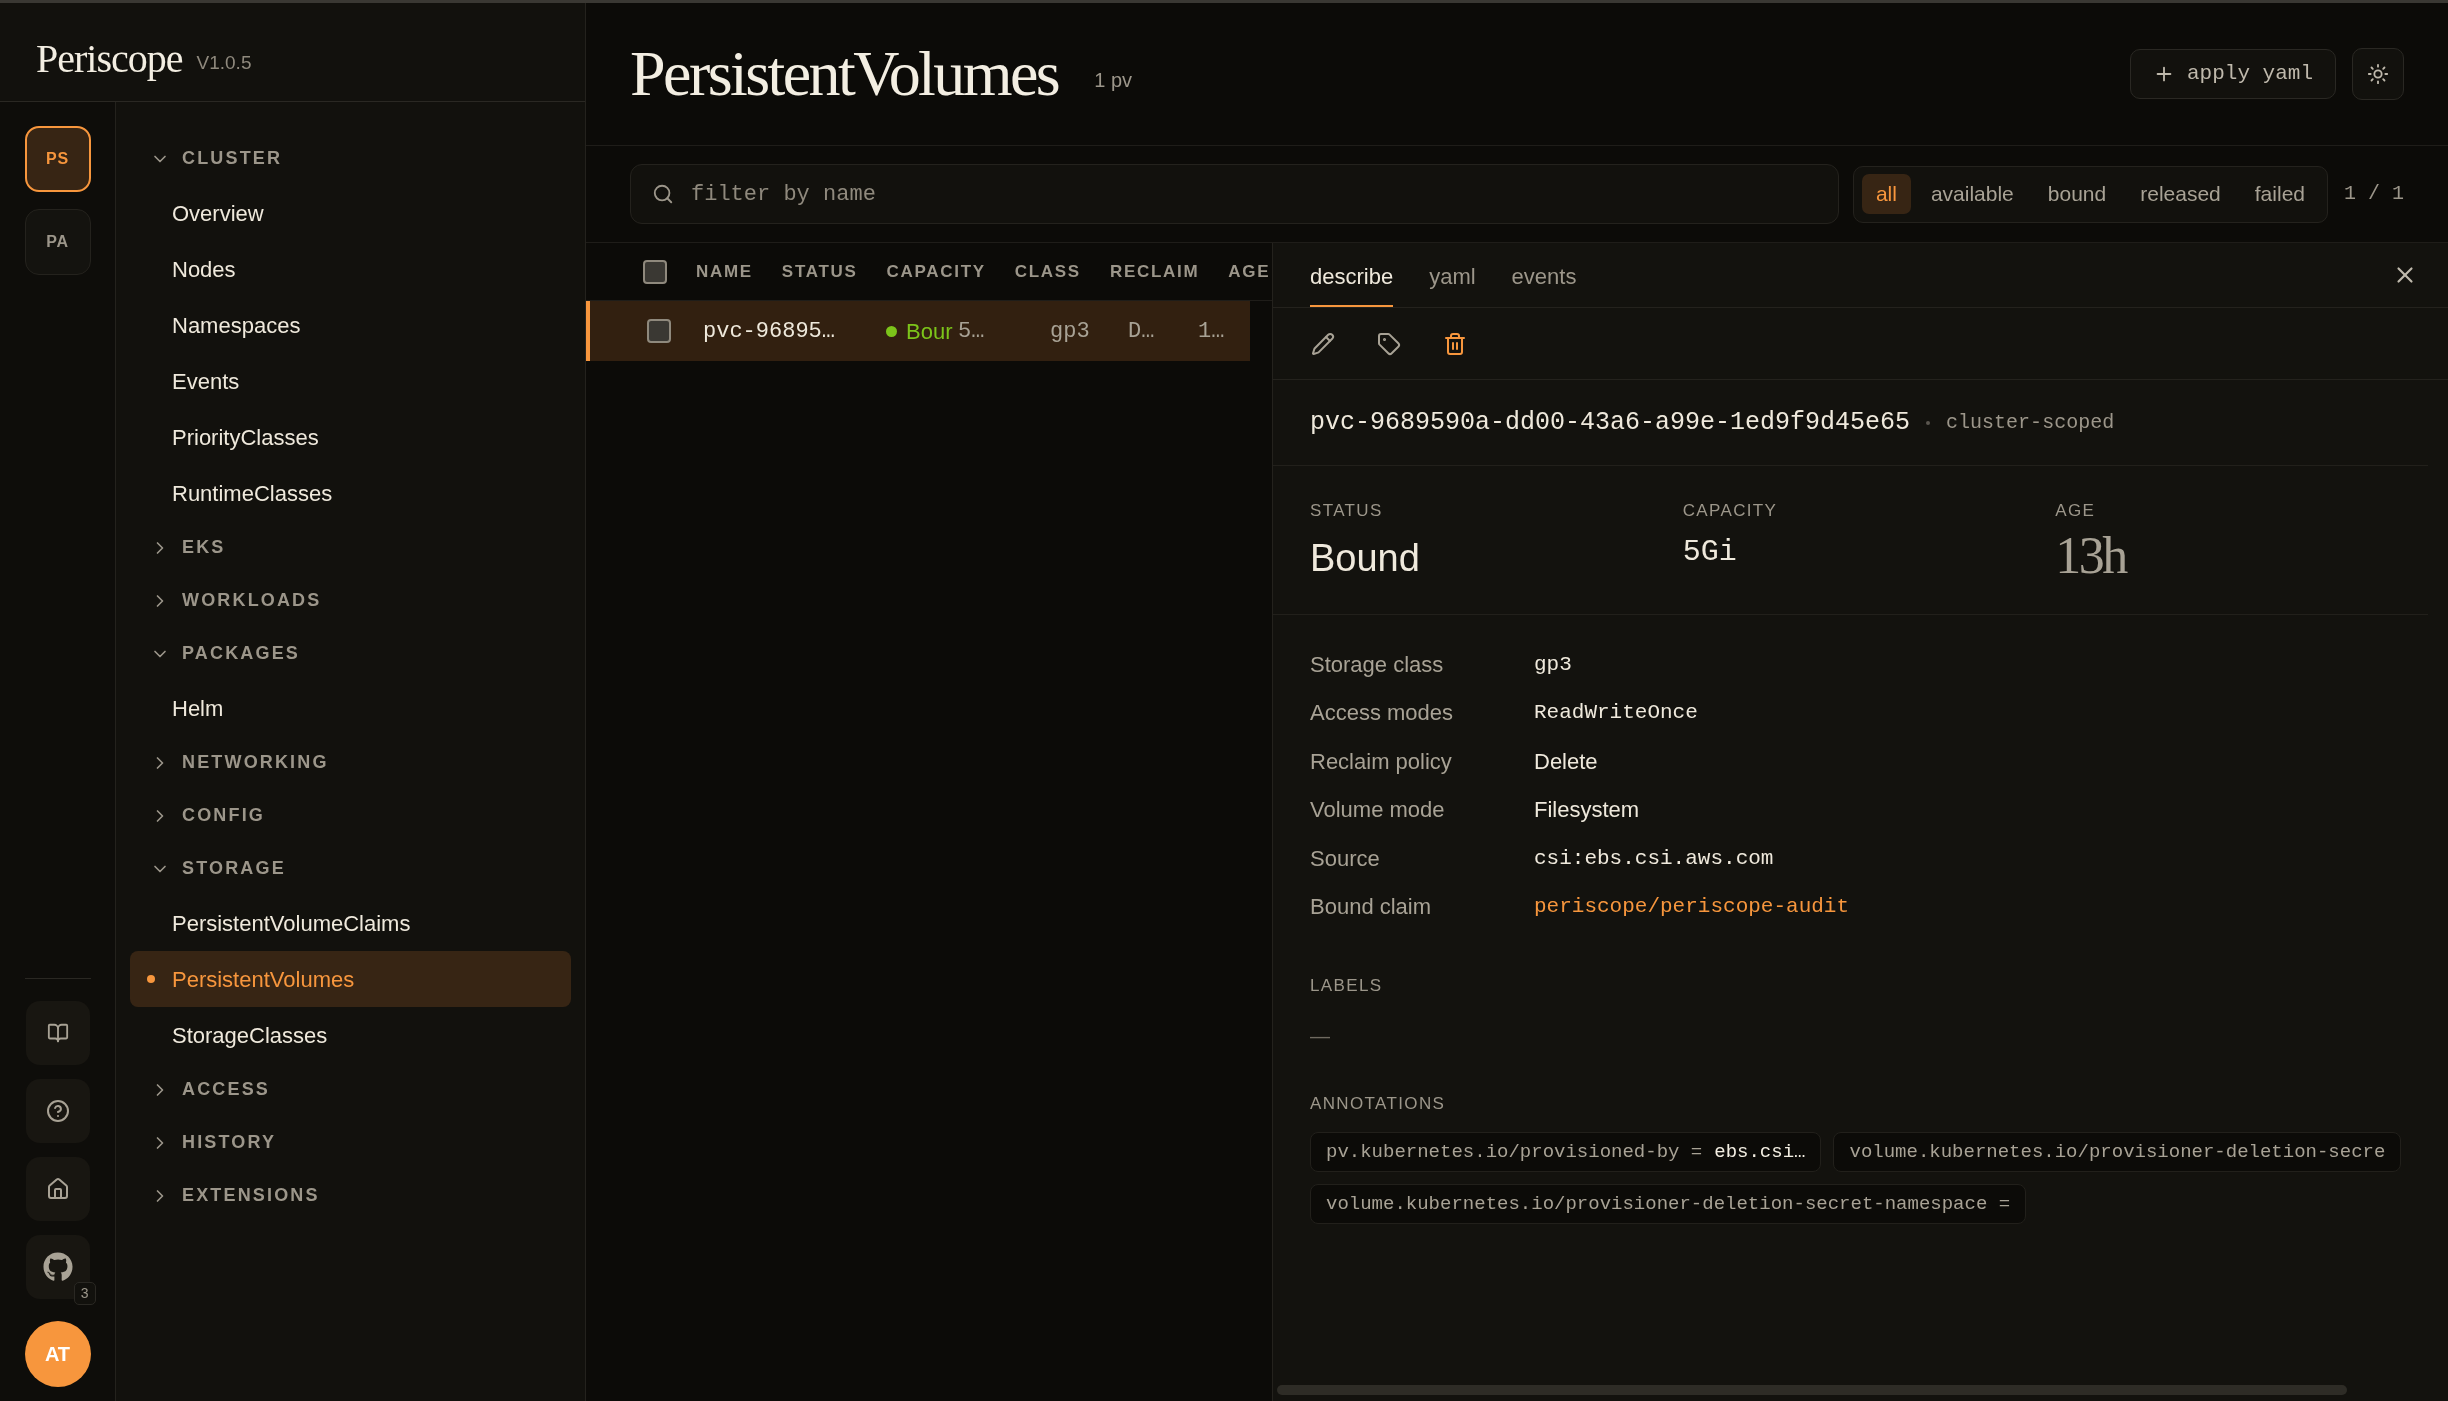 This screenshot has width=2448, height=1401. Describe the element at coordinates (350, 868) in the screenshot. I see `nav-section-toggle: STORAGE` at that location.